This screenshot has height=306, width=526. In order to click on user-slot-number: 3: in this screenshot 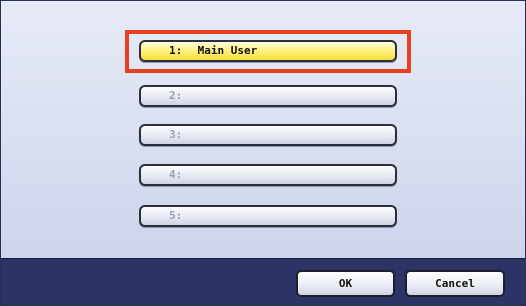, I will do `click(176, 134)`.